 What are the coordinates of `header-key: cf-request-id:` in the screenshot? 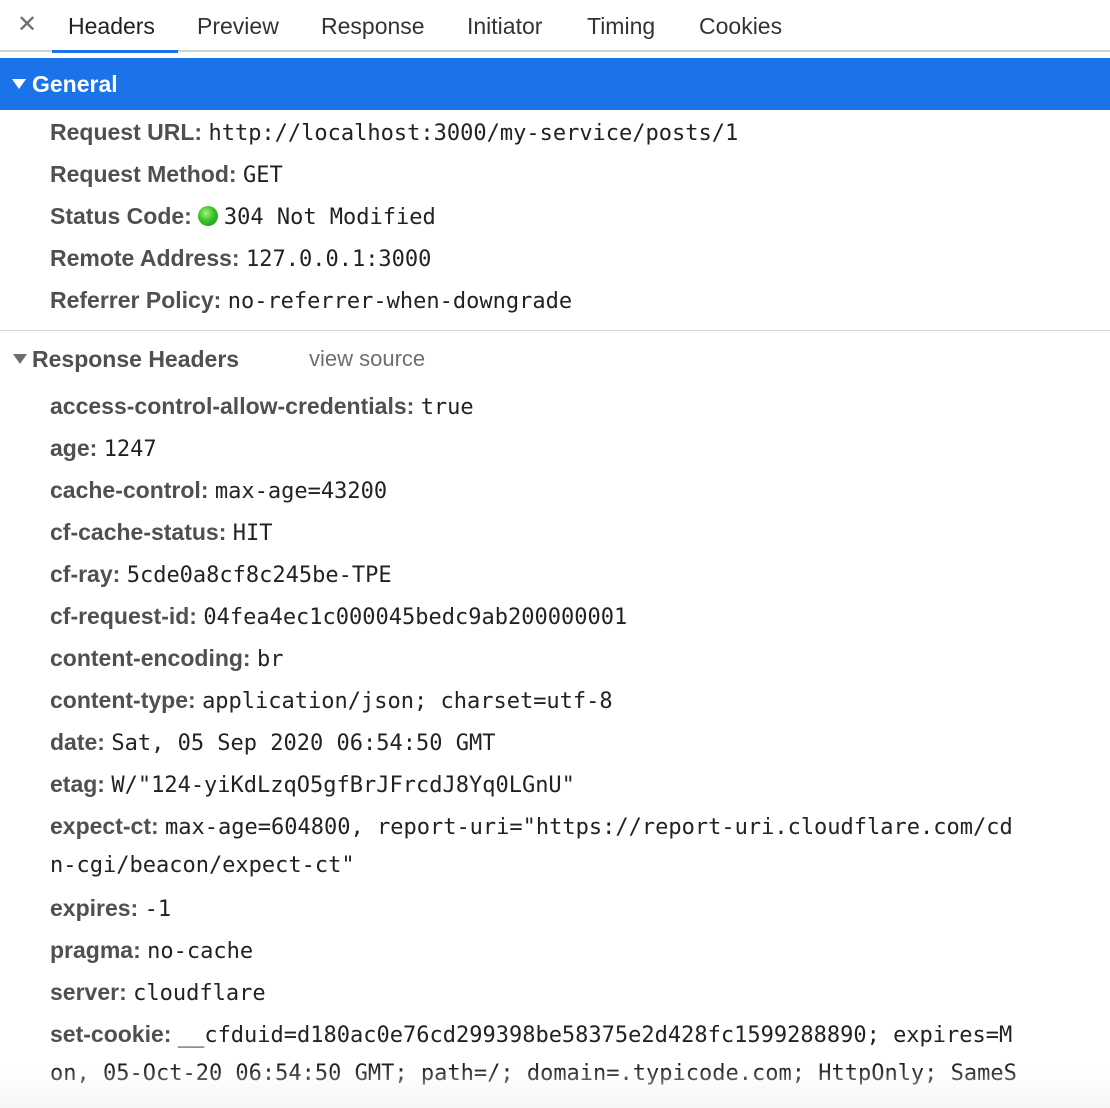 It's located at (123, 616).